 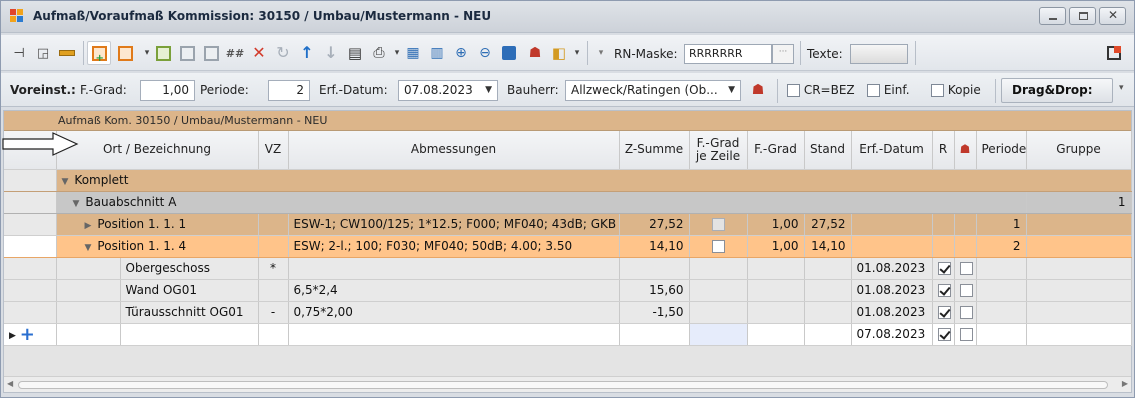 I want to click on cell-abmessungen: 0,75*2,00, so click(x=454, y=312).